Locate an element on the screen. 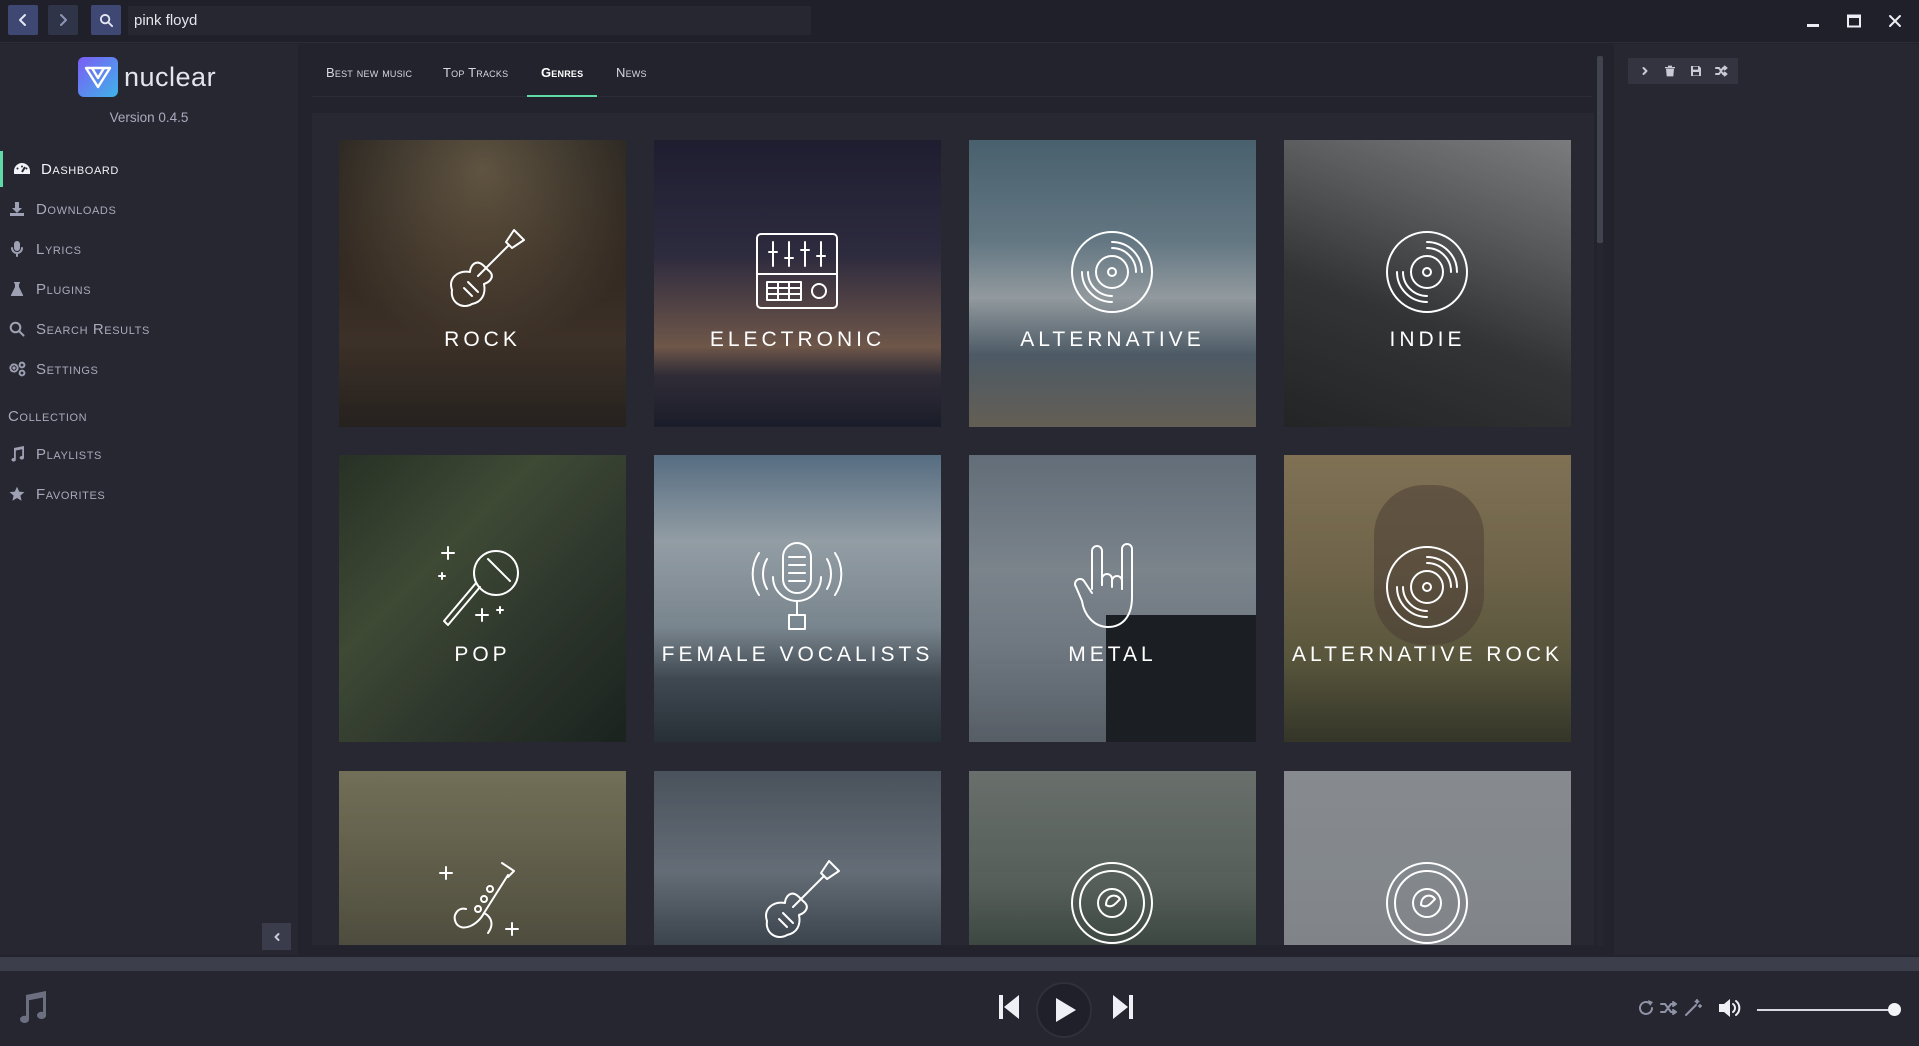  seek-bar is located at coordinates (959, 964).